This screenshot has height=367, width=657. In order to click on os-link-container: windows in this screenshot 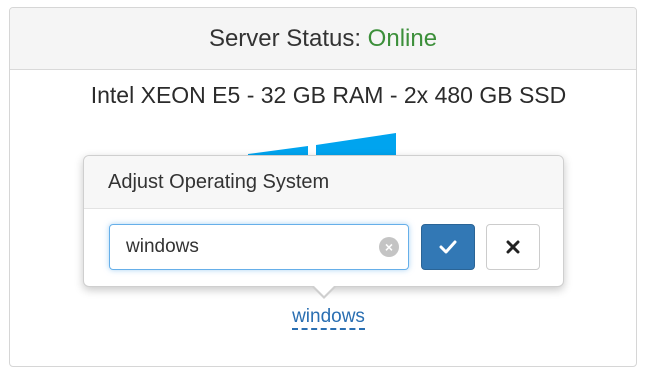, I will do `click(328, 318)`.